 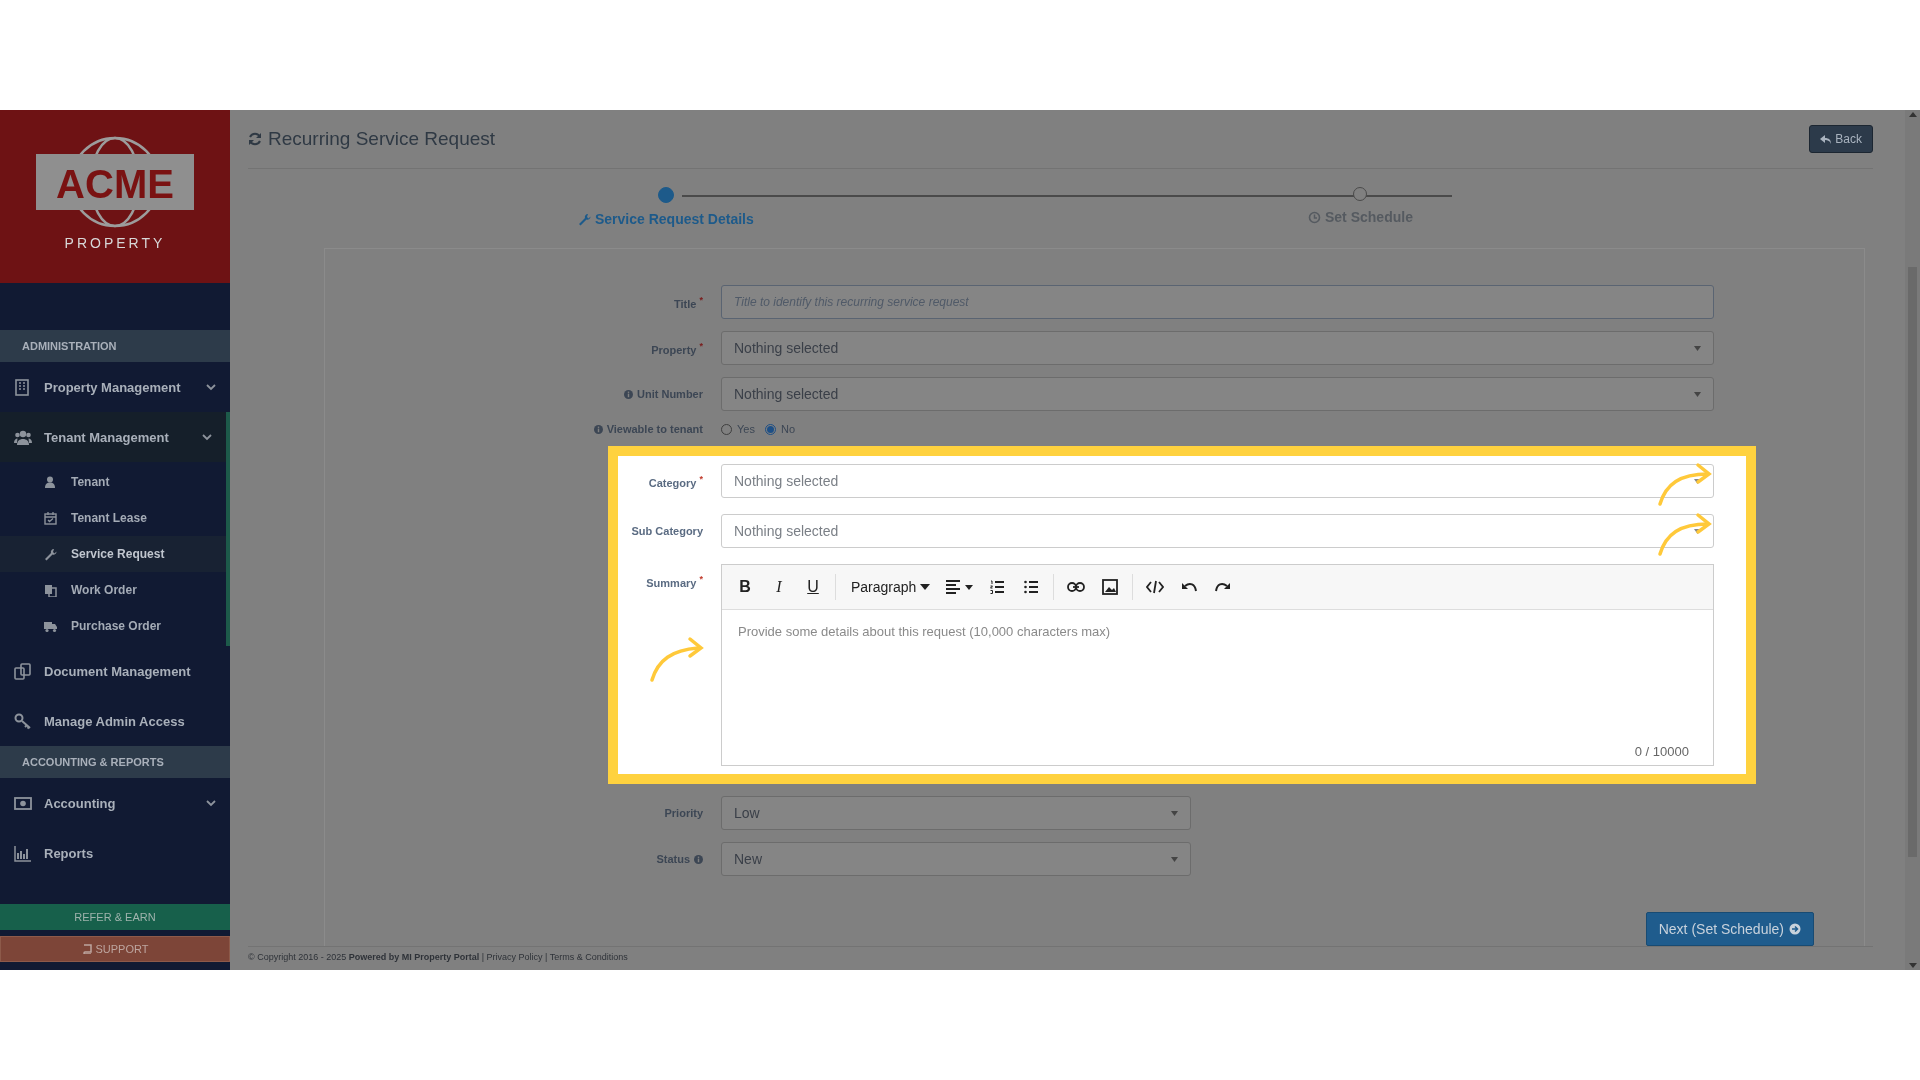 I want to click on code-icon, so click(x=1155, y=587).